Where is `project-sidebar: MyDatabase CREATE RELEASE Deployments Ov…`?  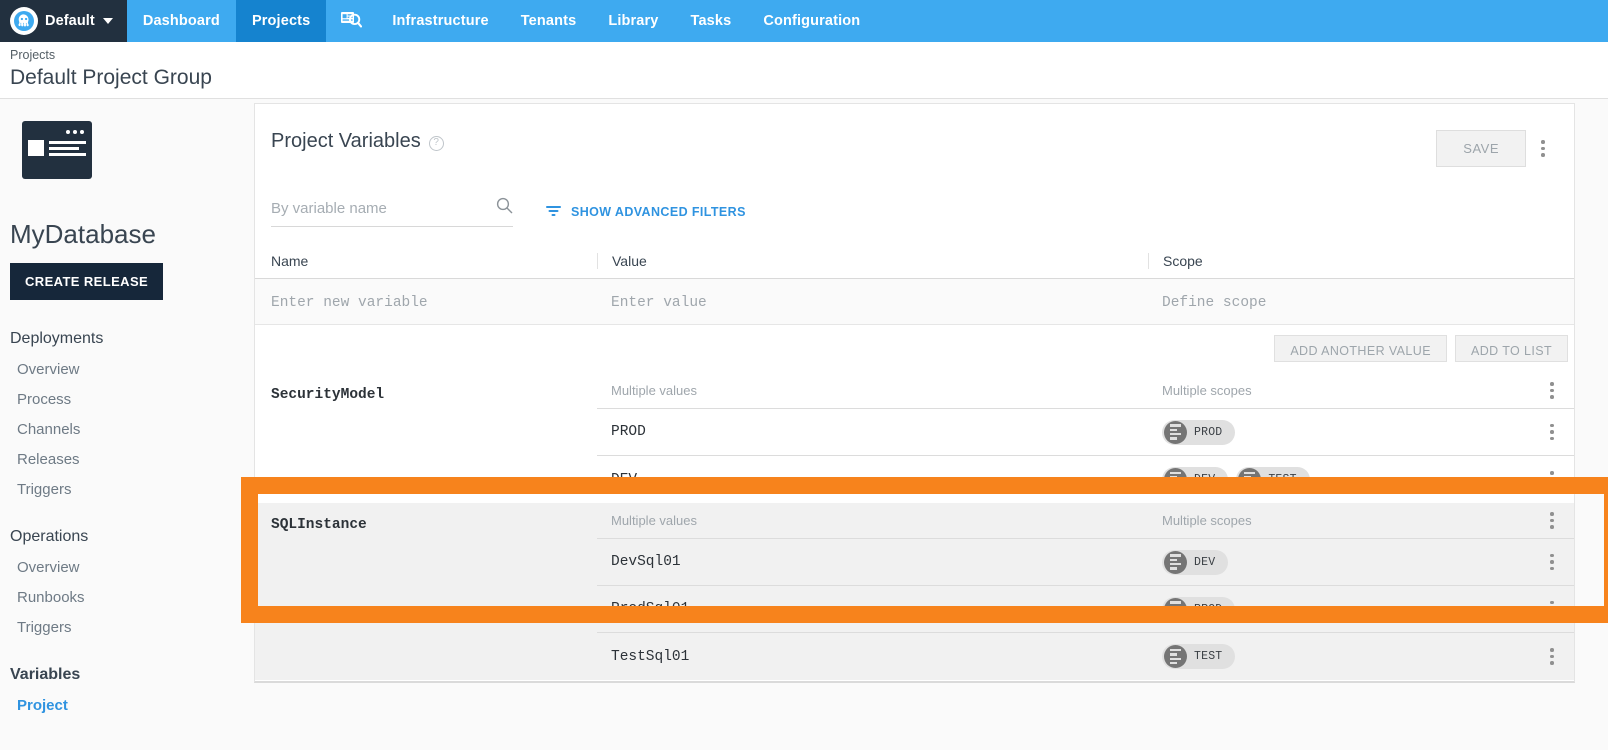
project-sidebar: MyDatabase CREATE RELEASE Deployments Ov… is located at coordinates (127, 424).